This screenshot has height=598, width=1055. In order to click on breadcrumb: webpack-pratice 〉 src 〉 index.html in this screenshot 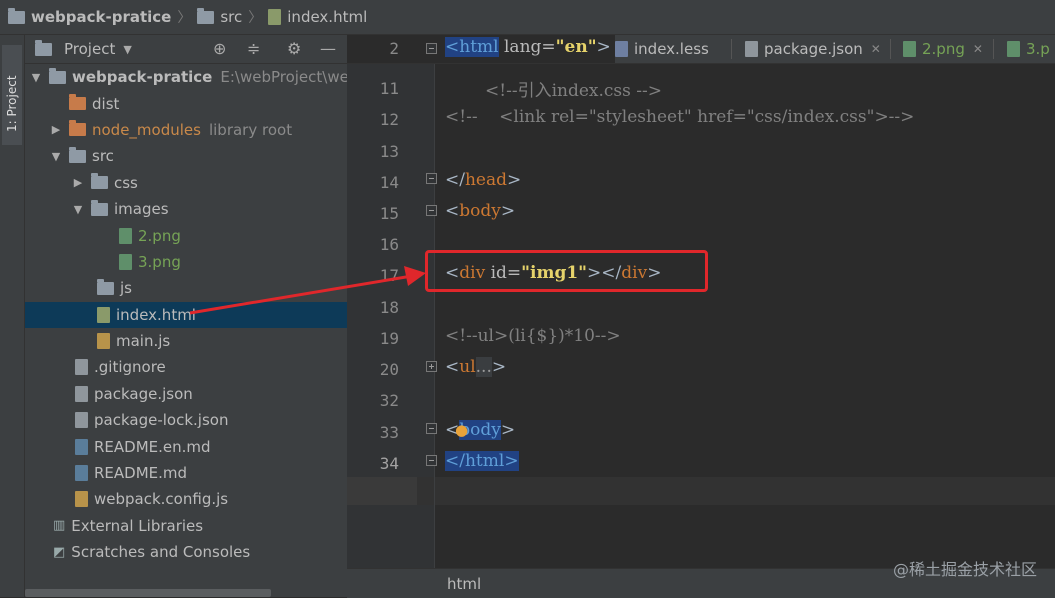, I will do `click(527, 17)`.